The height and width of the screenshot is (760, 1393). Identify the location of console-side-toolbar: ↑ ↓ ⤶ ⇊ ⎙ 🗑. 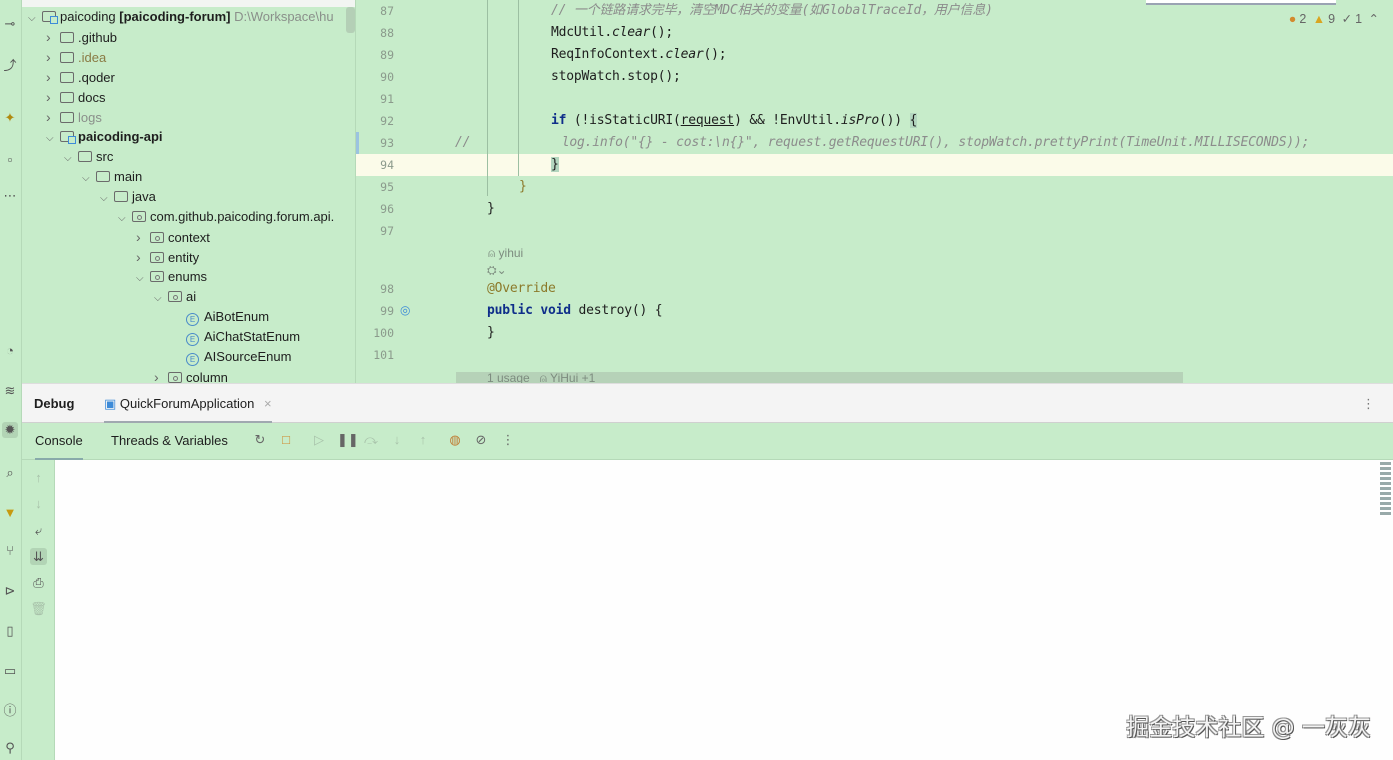
(38, 610).